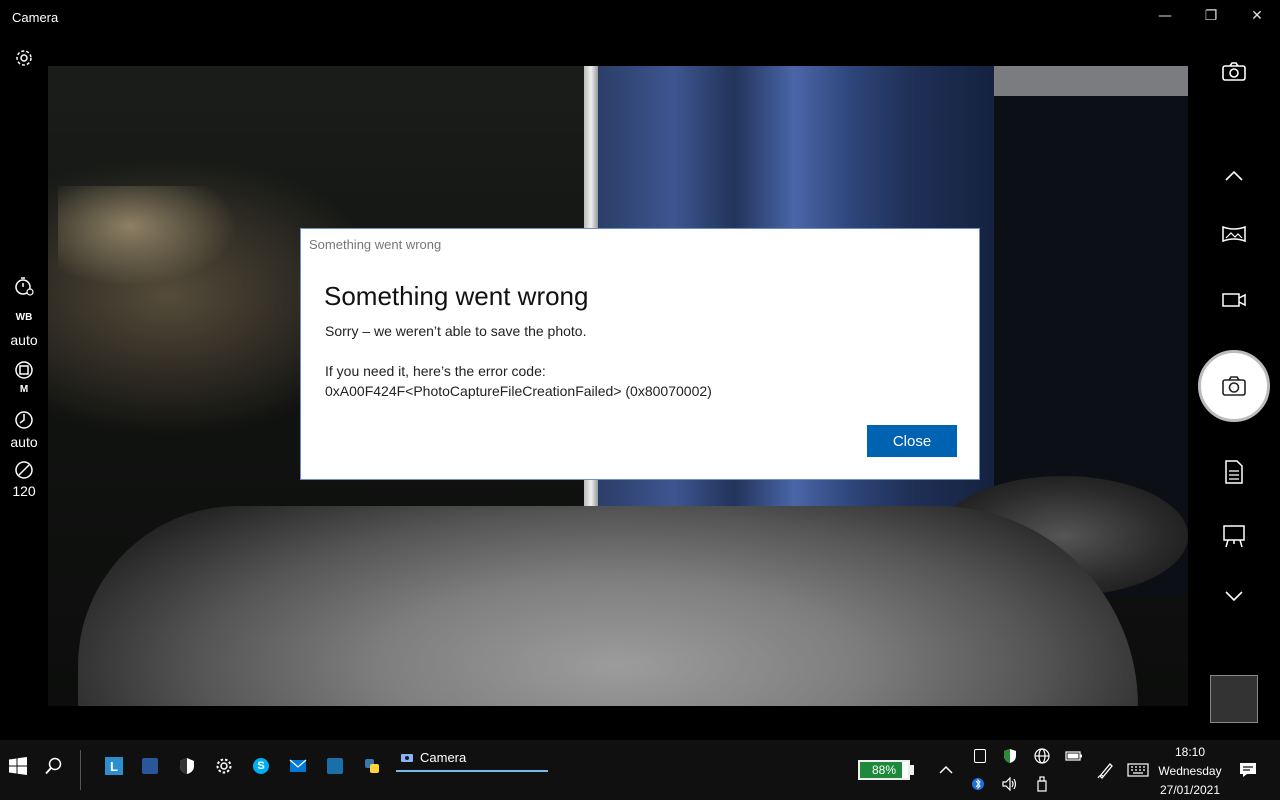 This screenshot has width=1280, height=800. Describe the element at coordinates (1234, 596) in the screenshot. I see `chevron-down-icon` at that location.